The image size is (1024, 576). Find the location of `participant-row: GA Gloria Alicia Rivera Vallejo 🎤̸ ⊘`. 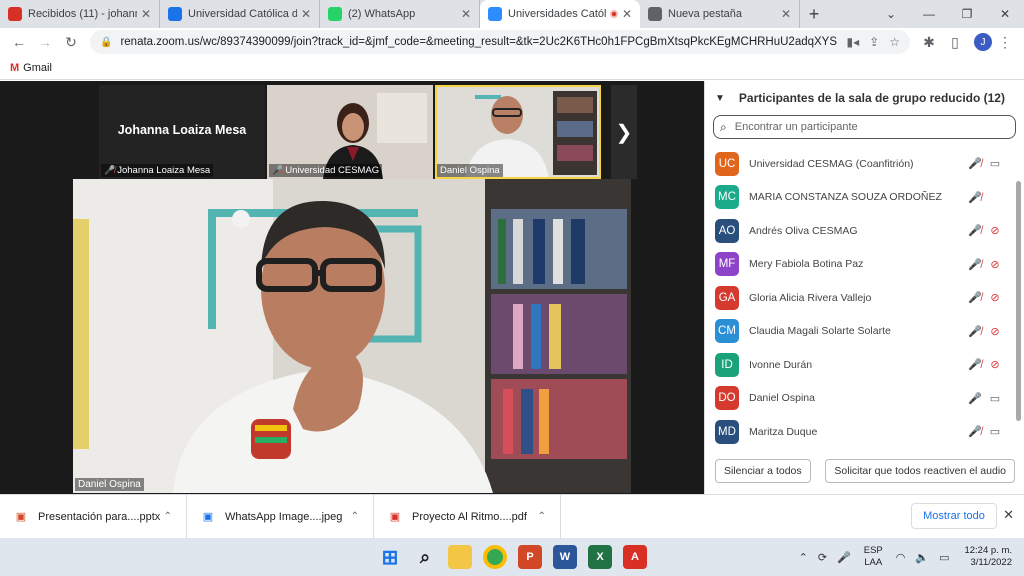

participant-row: GA Gloria Alicia Rivera Vallejo 🎤̸ ⊘ is located at coordinates (860, 298).